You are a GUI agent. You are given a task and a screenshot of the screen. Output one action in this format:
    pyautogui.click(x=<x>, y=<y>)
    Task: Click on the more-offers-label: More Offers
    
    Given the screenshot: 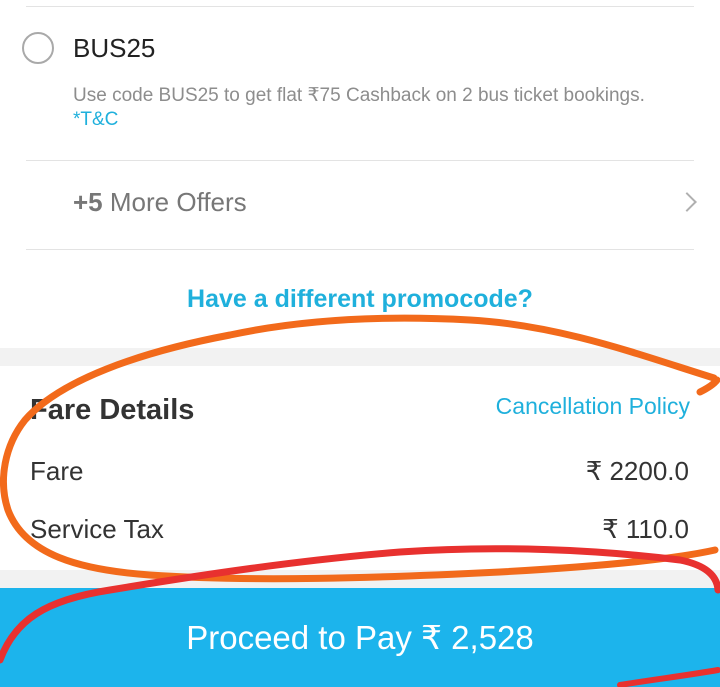 What is the action you would take?
    pyautogui.click(x=174, y=202)
    